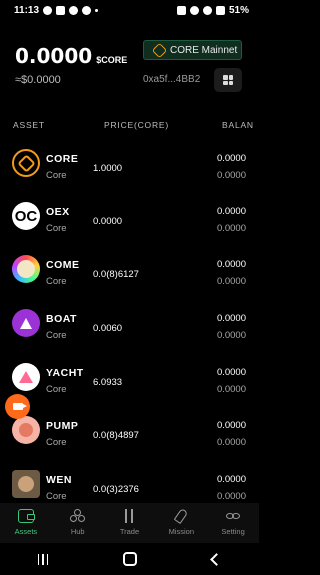 The height and width of the screenshot is (575, 320). I want to click on mute-icon, so click(194, 10).